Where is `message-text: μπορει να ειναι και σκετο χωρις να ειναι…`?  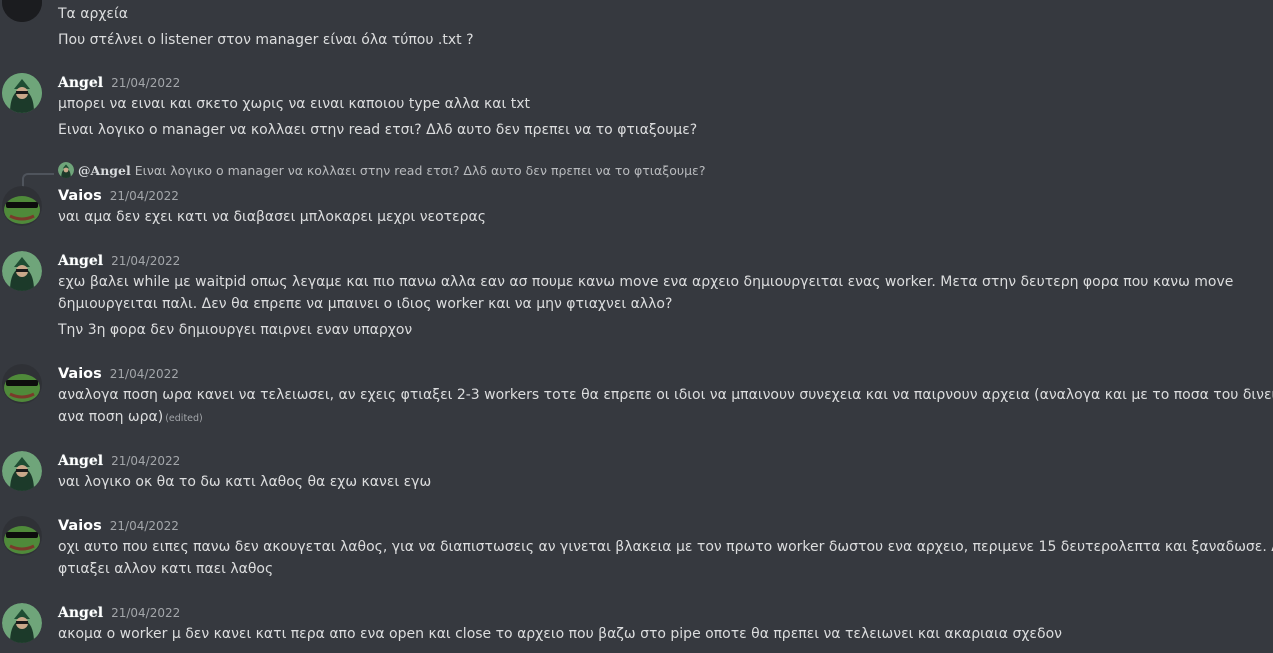
message-text: μπορει να ειναι και σκετο χωρις να ειναι… is located at coordinates (294, 104).